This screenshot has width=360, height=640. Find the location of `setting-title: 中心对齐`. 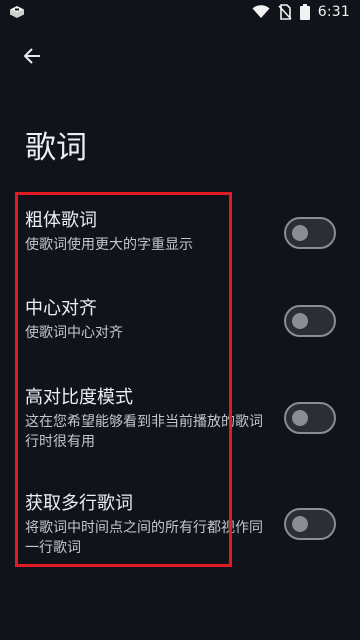

setting-title: 中心对齐 is located at coordinates (61, 308).